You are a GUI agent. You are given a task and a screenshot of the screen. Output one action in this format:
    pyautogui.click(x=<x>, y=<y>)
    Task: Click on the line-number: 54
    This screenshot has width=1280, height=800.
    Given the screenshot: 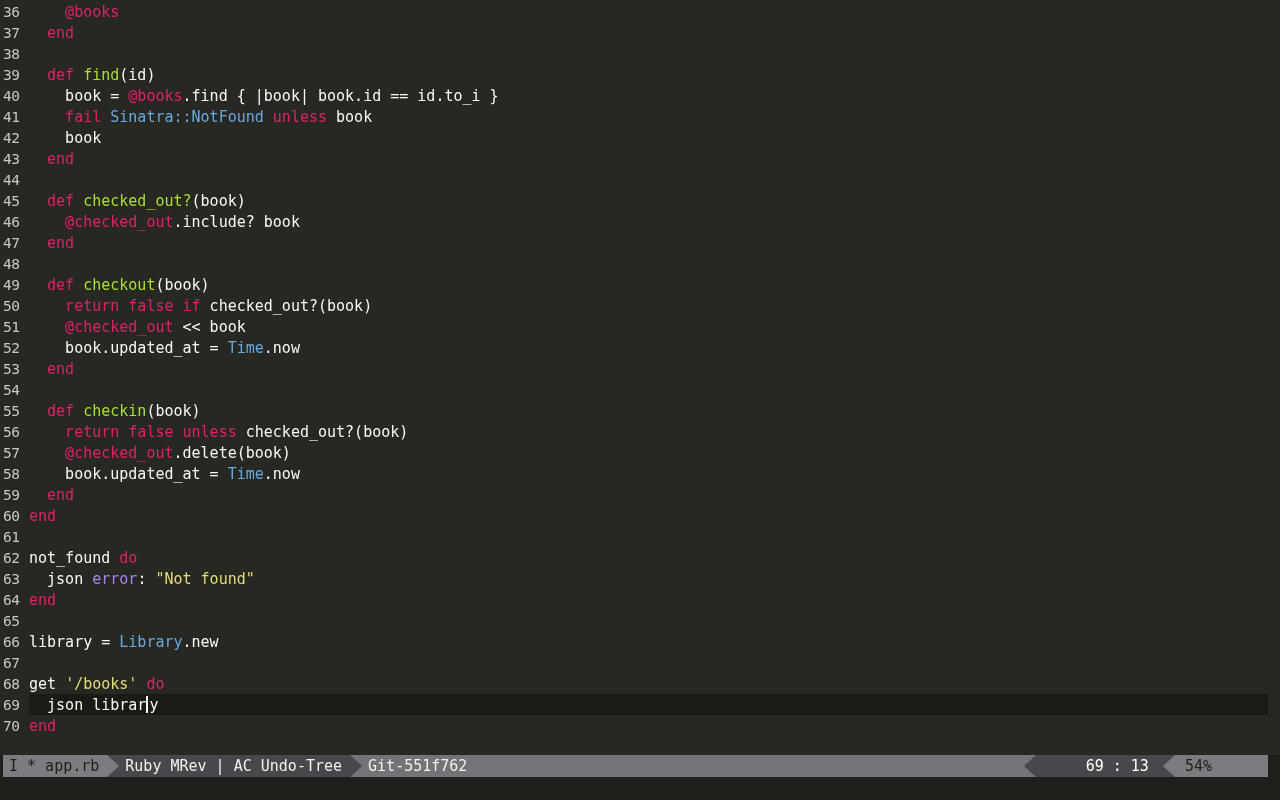 What is the action you would take?
    pyautogui.click(x=11, y=389)
    